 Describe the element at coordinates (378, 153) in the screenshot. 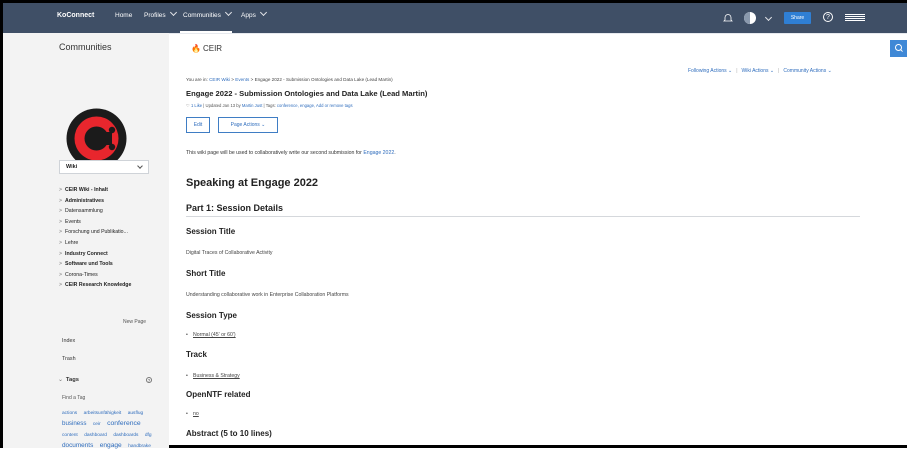

I see `engage-2022-link: Engage 2022` at that location.